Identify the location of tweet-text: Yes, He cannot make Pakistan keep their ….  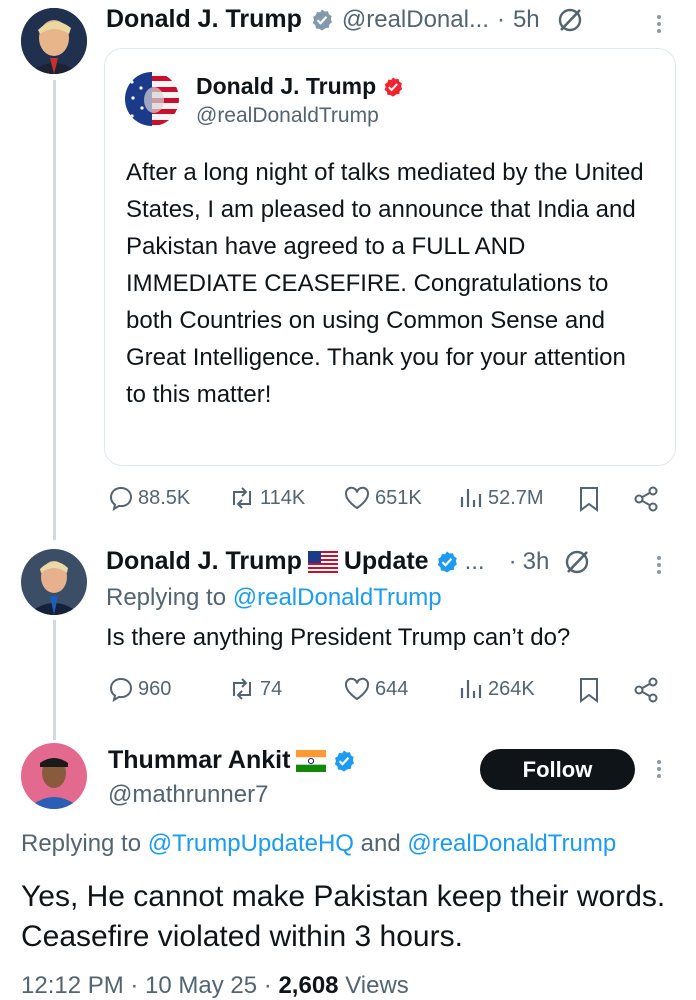
(343, 916).